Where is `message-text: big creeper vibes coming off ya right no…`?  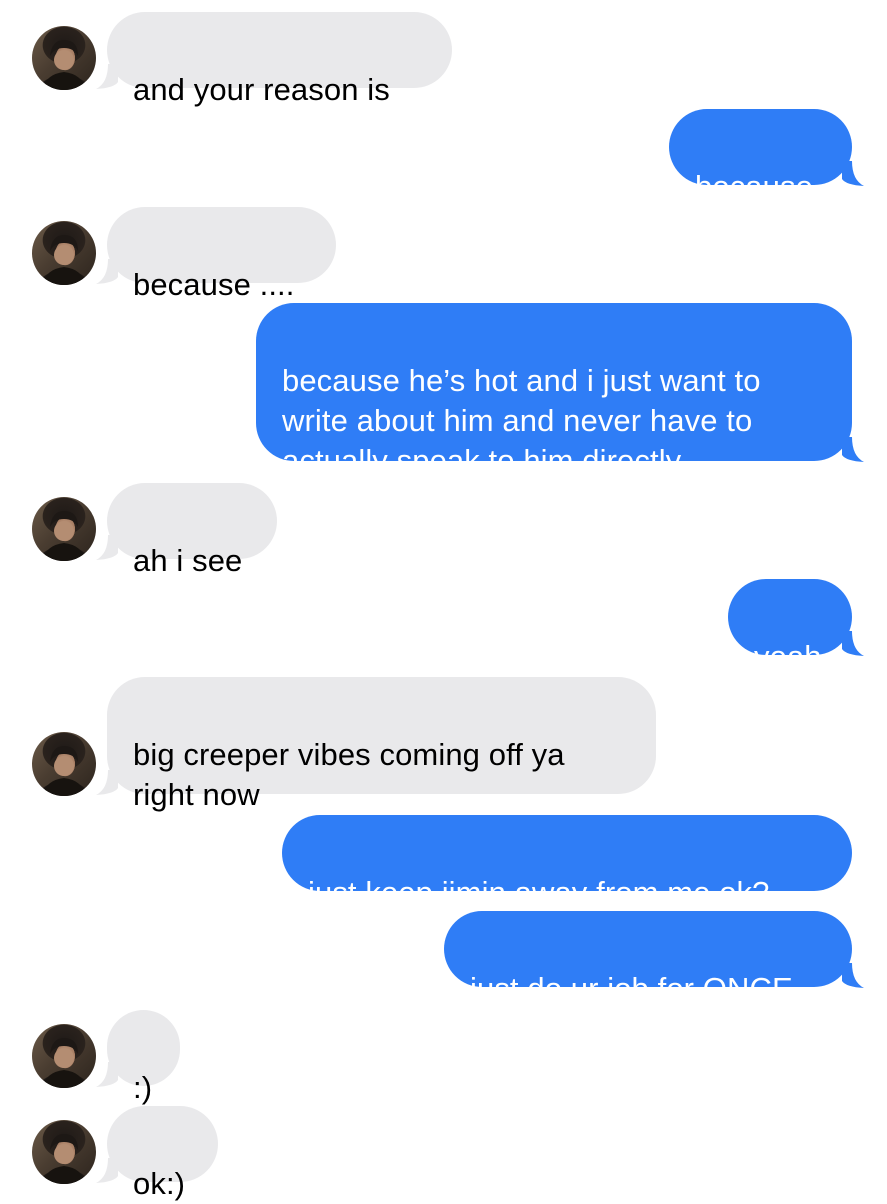
message-text: big creeper vibes coming off ya right no… is located at coordinates (349, 774).